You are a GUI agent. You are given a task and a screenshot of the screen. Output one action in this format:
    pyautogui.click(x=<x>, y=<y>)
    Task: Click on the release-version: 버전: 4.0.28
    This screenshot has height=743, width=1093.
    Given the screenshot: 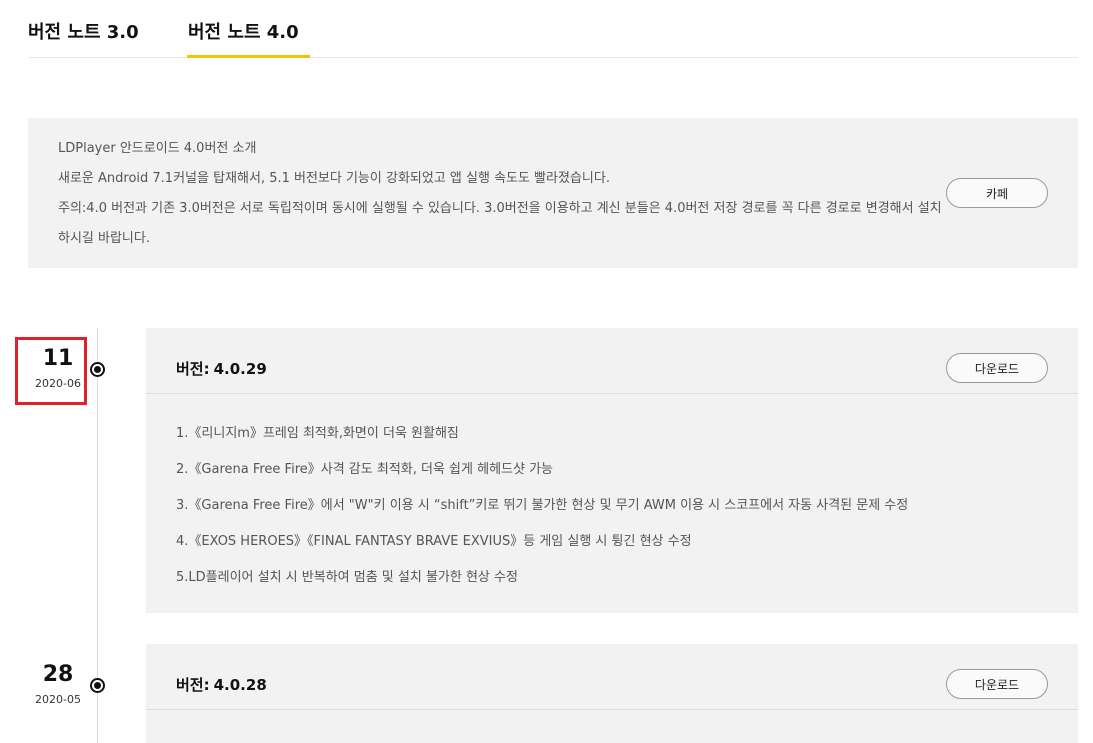 What is the action you would take?
    pyautogui.click(x=221, y=684)
    